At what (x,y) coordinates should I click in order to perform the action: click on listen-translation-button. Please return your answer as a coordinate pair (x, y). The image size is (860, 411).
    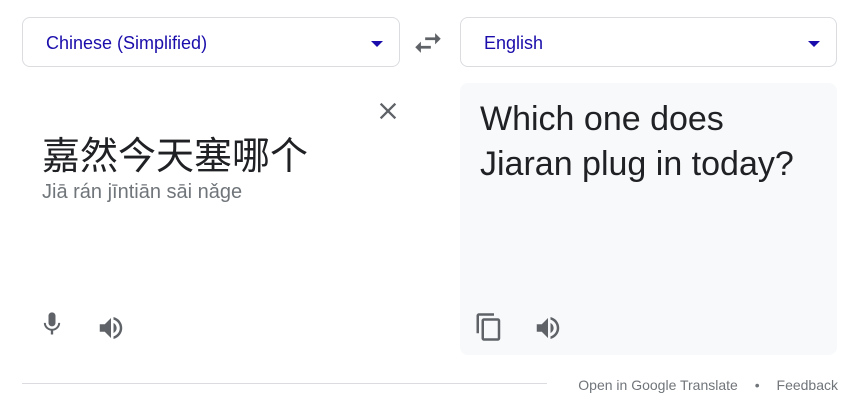
    Looking at the image, I should click on (548, 328).